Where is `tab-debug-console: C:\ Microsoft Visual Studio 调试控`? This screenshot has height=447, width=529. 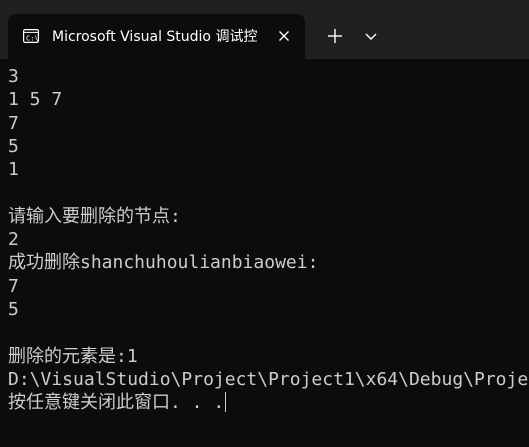
tab-debug-console: C:\ Microsoft Visual Studio 调试控 is located at coordinates (156, 36).